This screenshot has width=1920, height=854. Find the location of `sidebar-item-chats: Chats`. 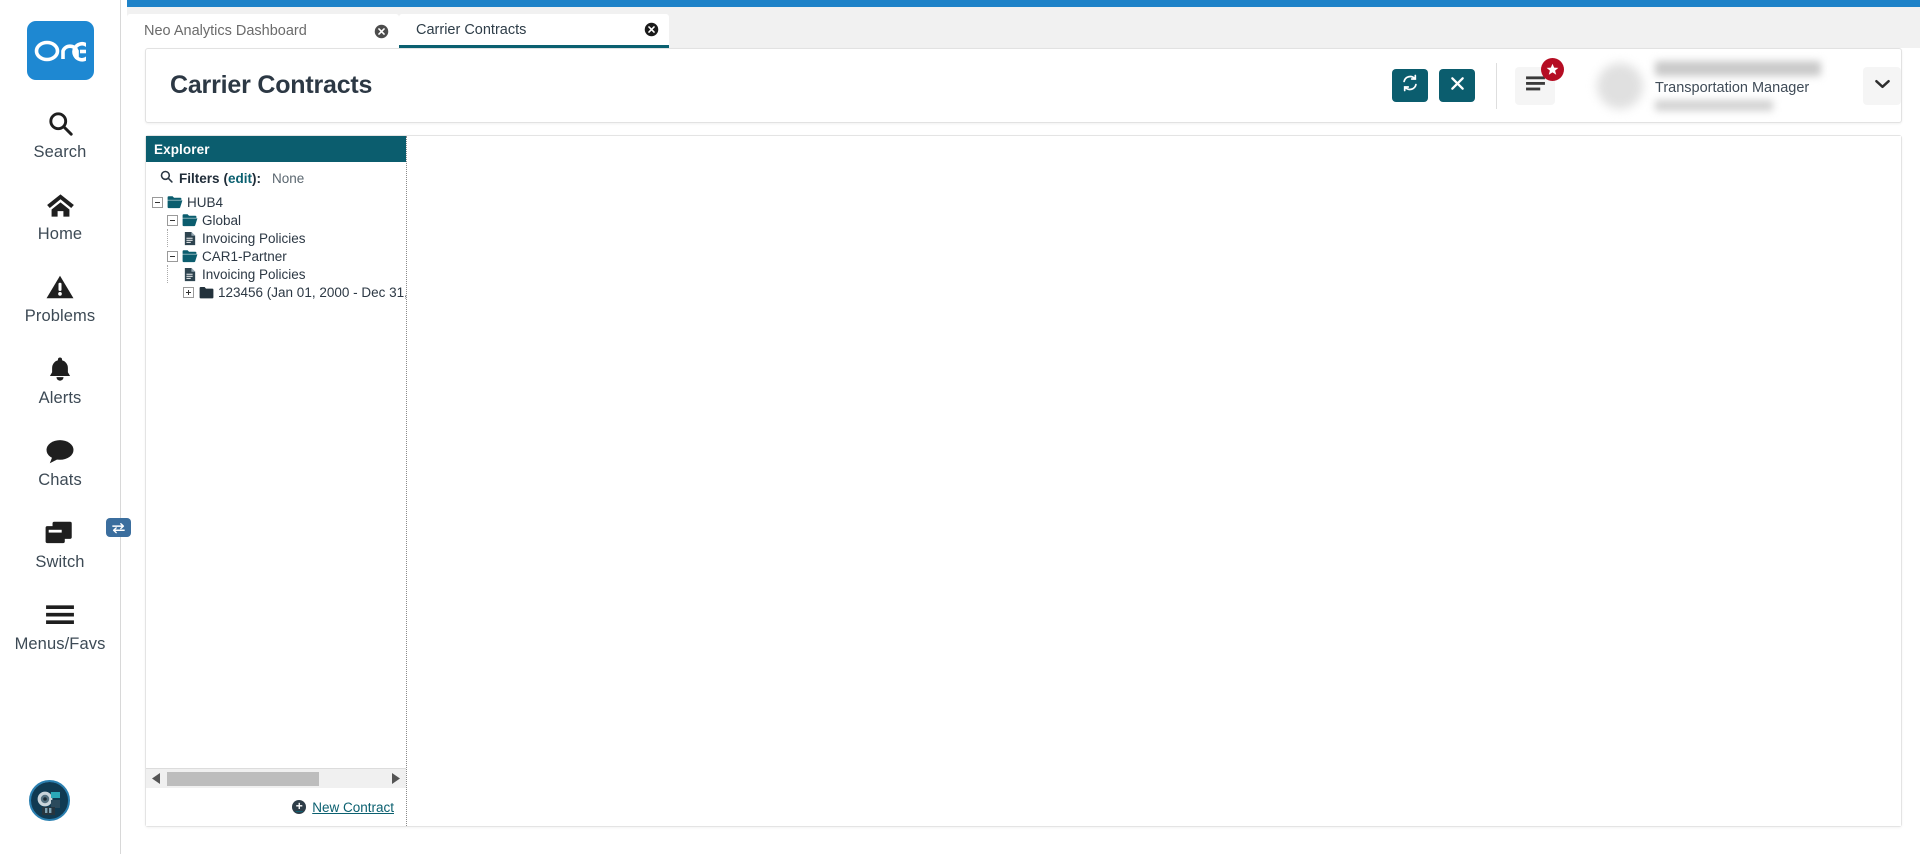

sidebar-item-chats: Chats is located at coordinates (60, 462).